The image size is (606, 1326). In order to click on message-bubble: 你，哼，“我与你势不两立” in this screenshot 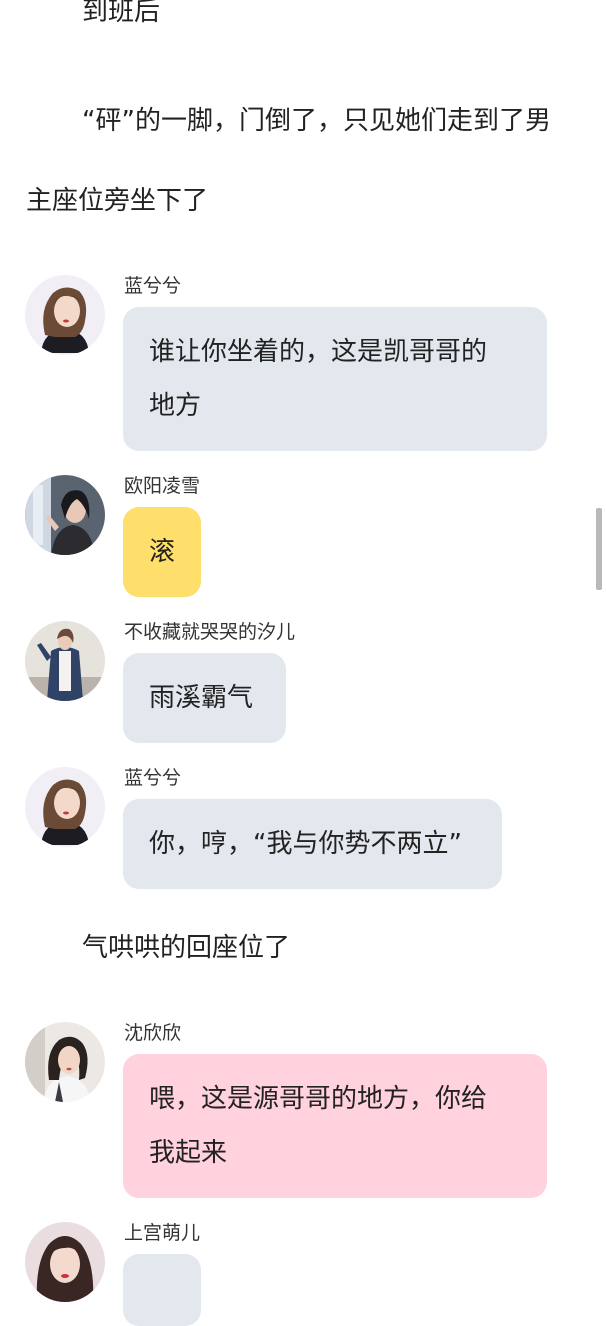, I will do `click(312, 844)`.